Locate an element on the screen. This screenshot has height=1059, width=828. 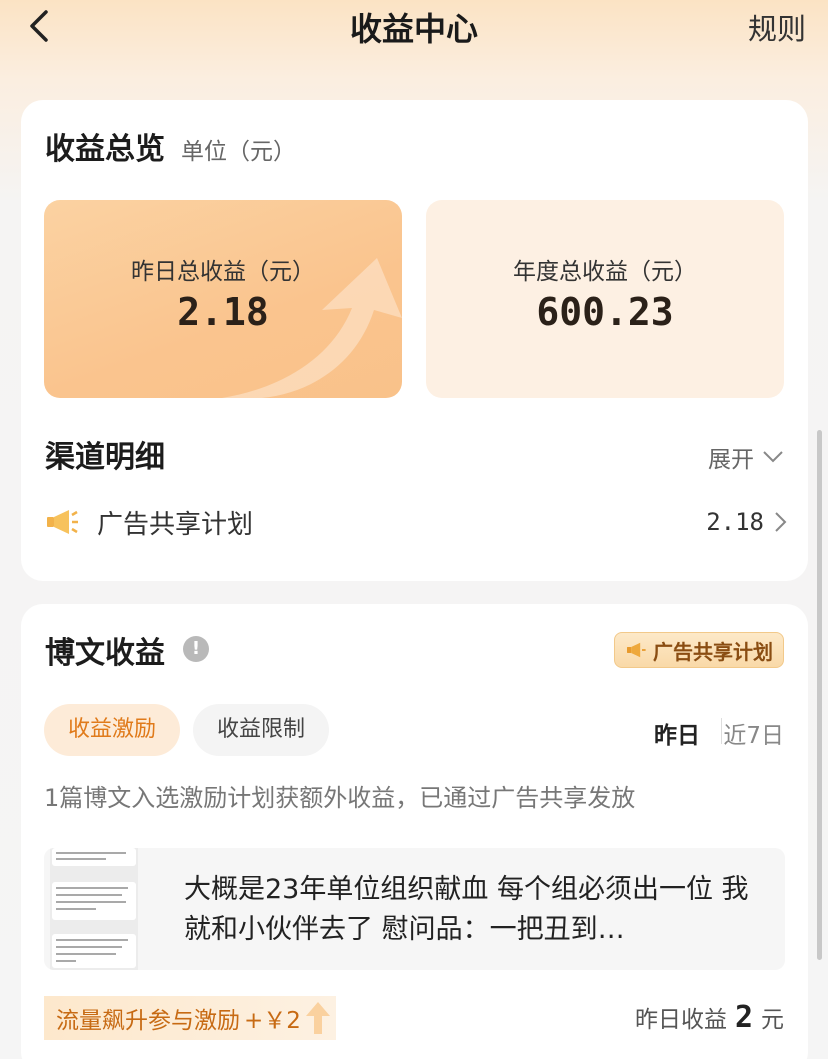
yesterday-income-value: 2 is located at coordinates (743, 1017).